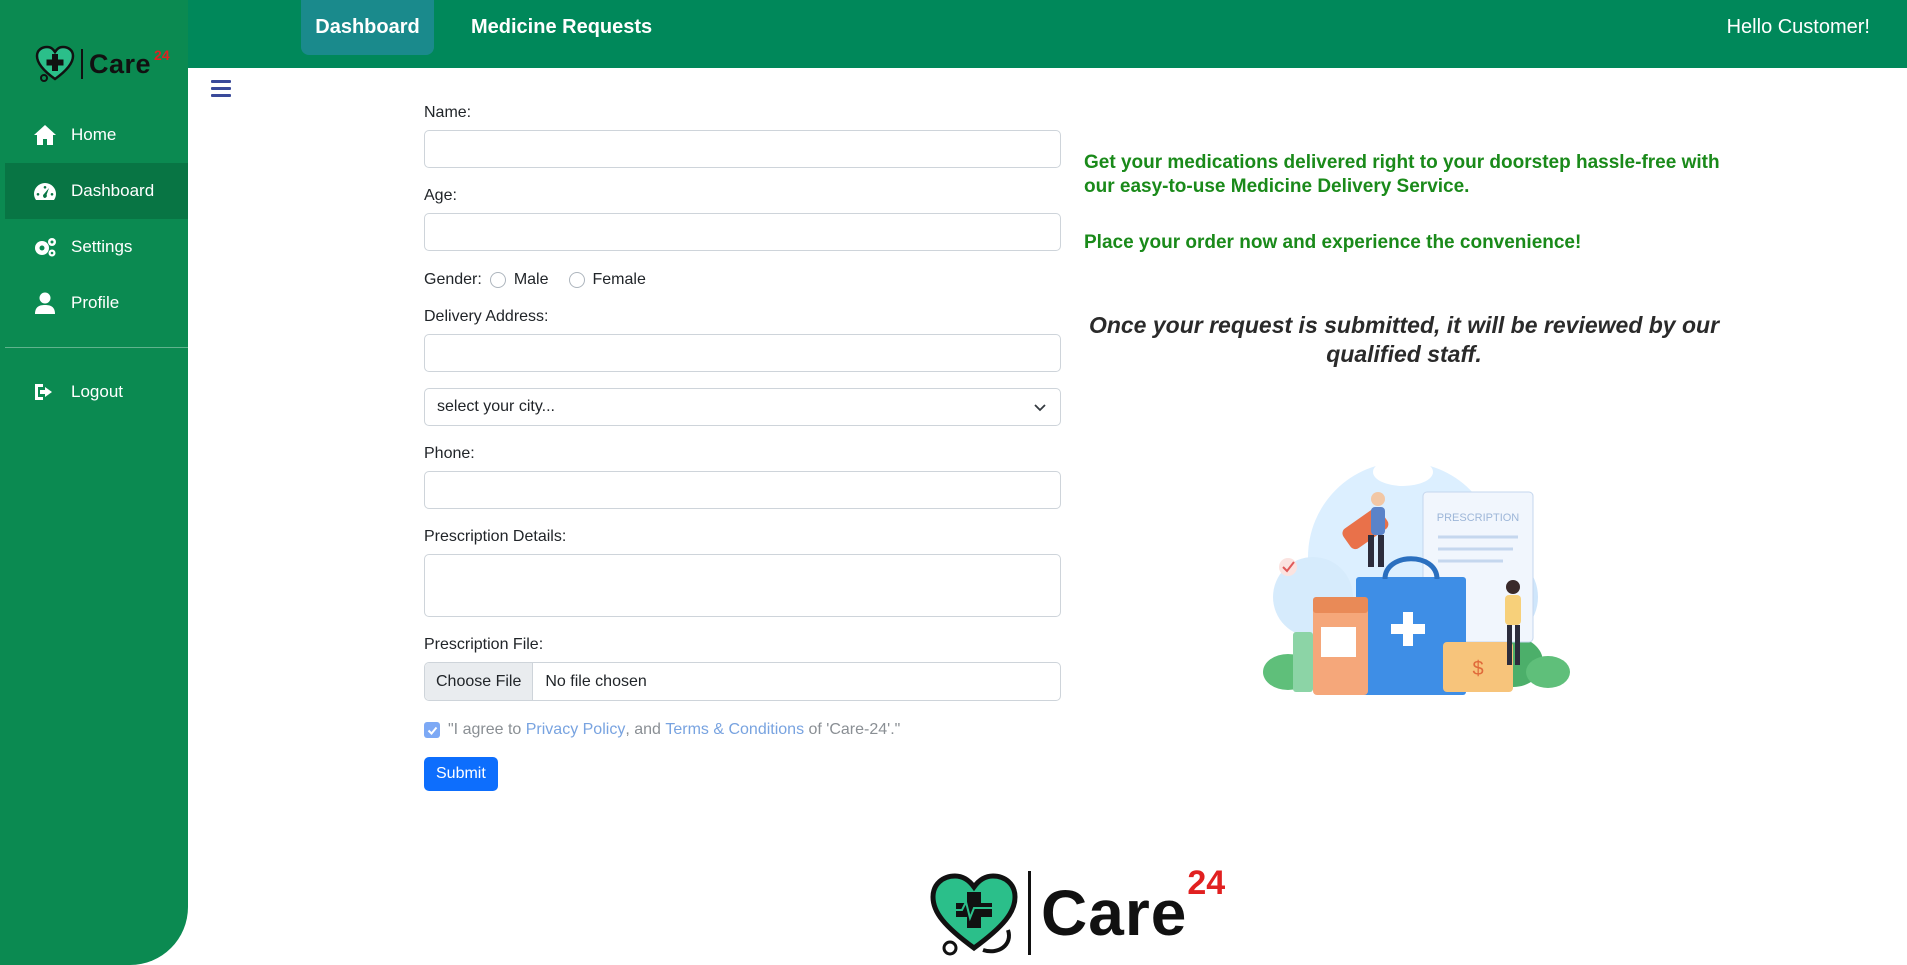 This screenshot has width=1907, height=965. What do you see at coordinates (1029, 913) in the screenshot?
I see `footer-brand-separator` at bounding box center [1029, 913].